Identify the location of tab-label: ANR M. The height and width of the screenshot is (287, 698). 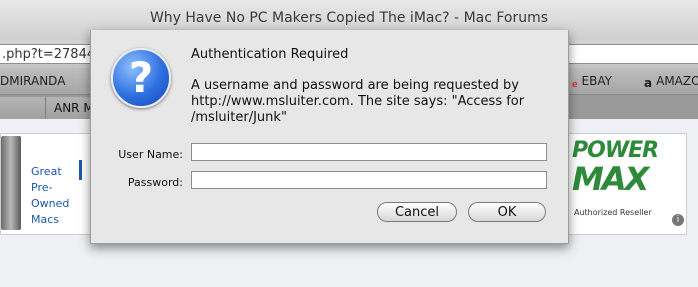
(74, 108).